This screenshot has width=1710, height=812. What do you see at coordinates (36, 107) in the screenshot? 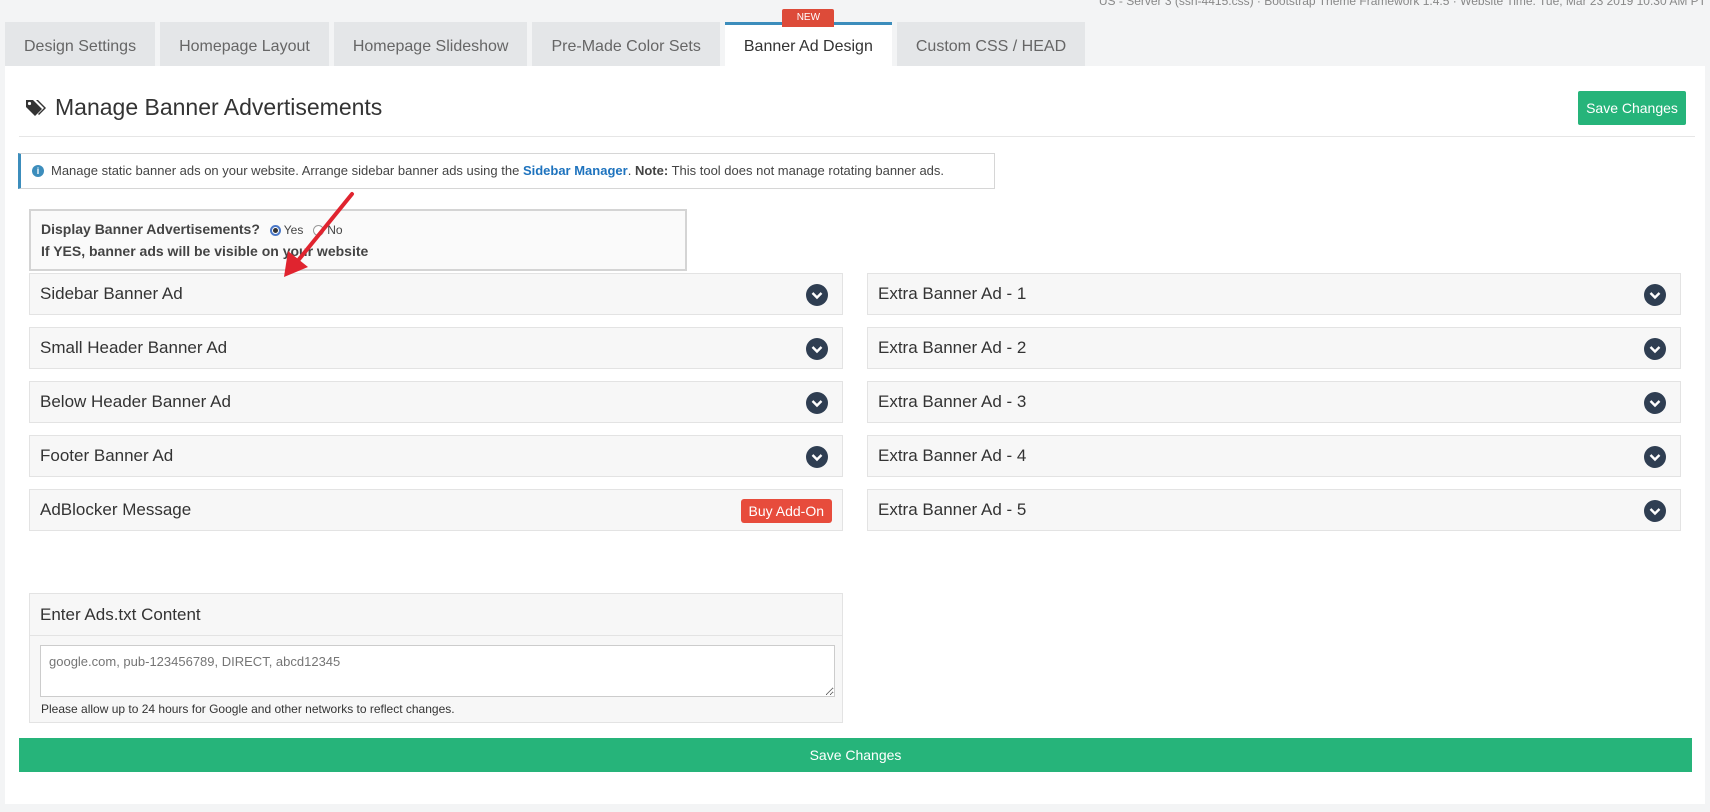
I see `tags-icon` at bounding box center [36, 107].